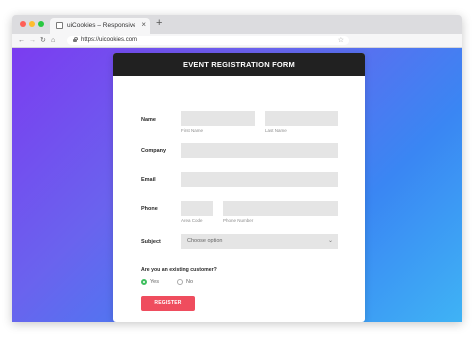 This screenshot has height=350, width=474. I want to click on minimize-window-button, so click(32, 24).